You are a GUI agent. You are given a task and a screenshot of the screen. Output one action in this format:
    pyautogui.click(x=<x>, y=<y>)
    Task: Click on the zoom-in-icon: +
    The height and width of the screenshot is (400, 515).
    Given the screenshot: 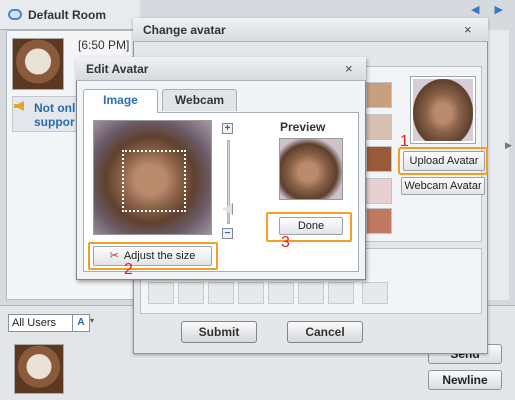 What is the action you would take?
    pyautogui.click(x=227, y=128)
    